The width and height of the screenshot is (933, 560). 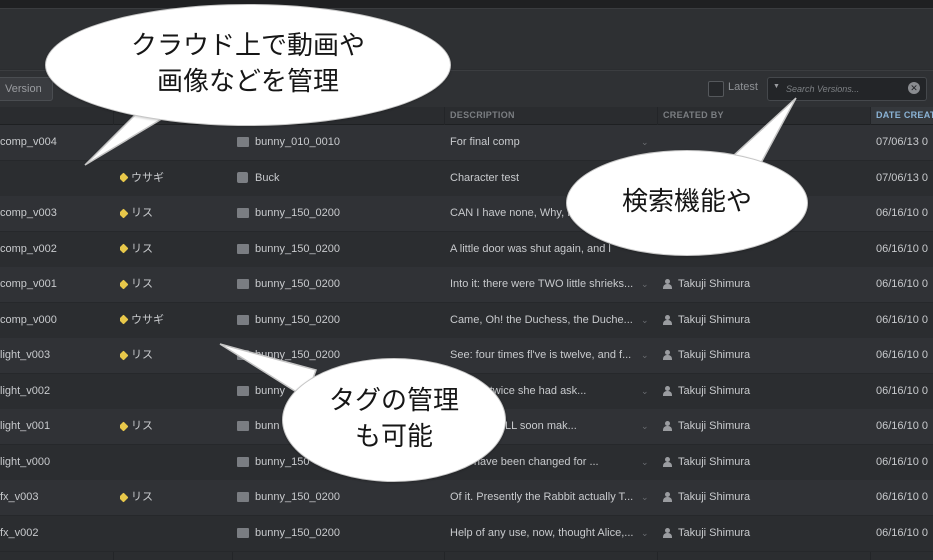 I want to click on description-cell: For final comp, so click(x=542, y=142).